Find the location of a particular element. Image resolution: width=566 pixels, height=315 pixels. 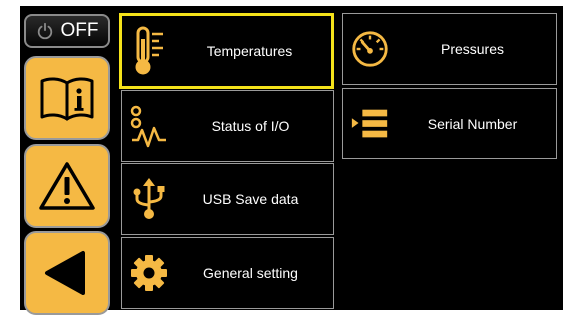

power-button-label: OFF is located at coordinates (79, 30).